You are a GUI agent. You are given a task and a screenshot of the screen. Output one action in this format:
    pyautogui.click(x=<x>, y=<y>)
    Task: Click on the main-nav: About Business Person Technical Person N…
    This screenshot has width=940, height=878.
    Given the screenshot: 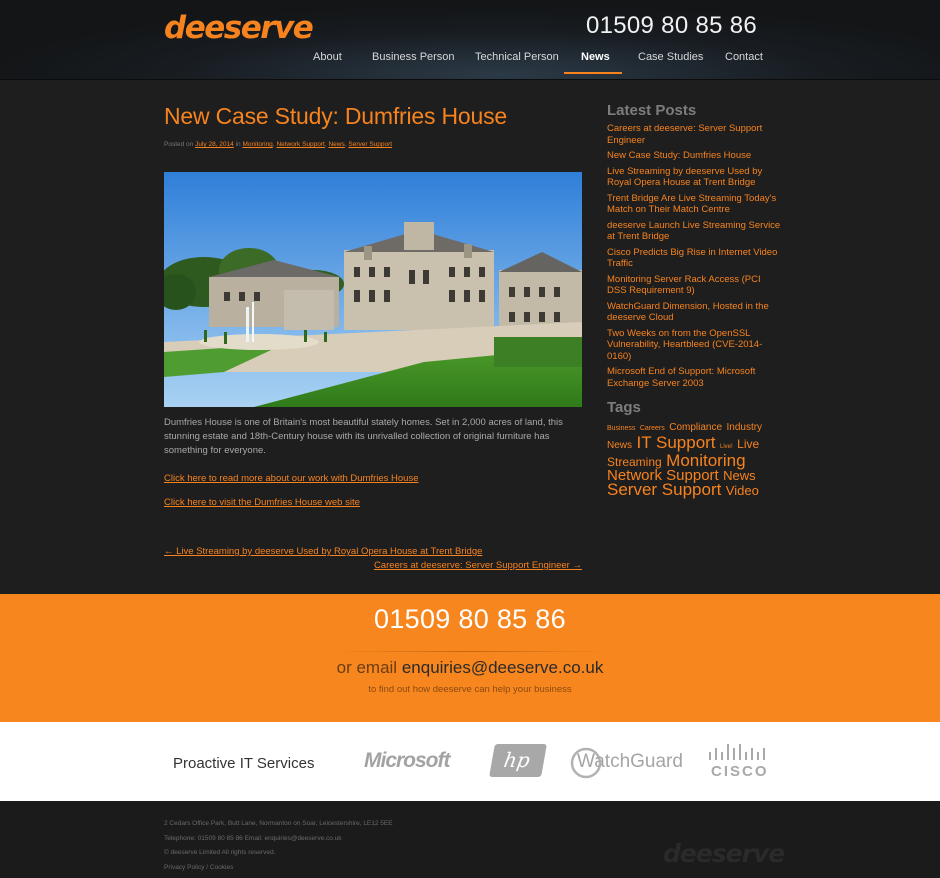 What is the action you would take?
    pyautogui.click(x=535, y=60)
    